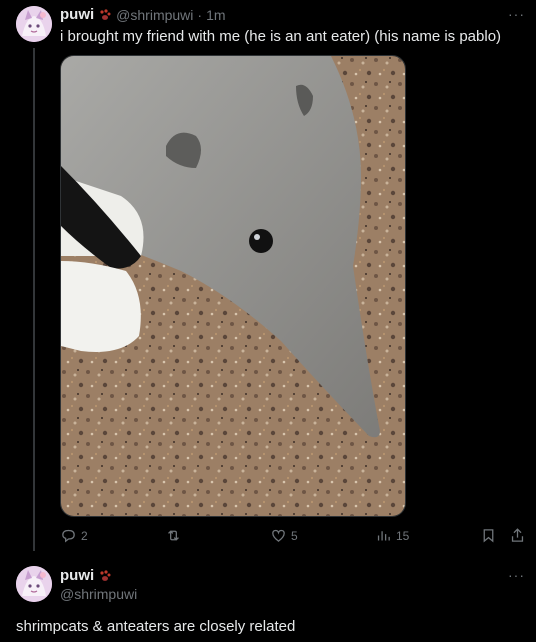 This screenshot has width=536, height=642. Describe the element at coordinates (294, 535) in the screenshot. I see `like-count: 5` at that location.